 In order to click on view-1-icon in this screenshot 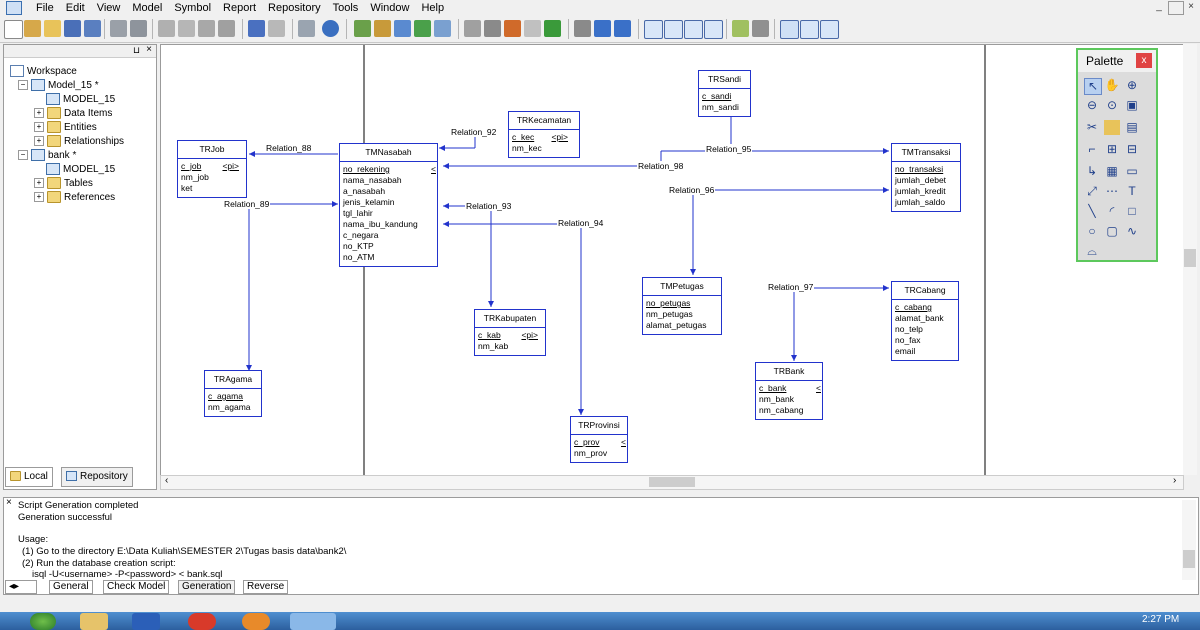, I will do `click(653, 29)`.